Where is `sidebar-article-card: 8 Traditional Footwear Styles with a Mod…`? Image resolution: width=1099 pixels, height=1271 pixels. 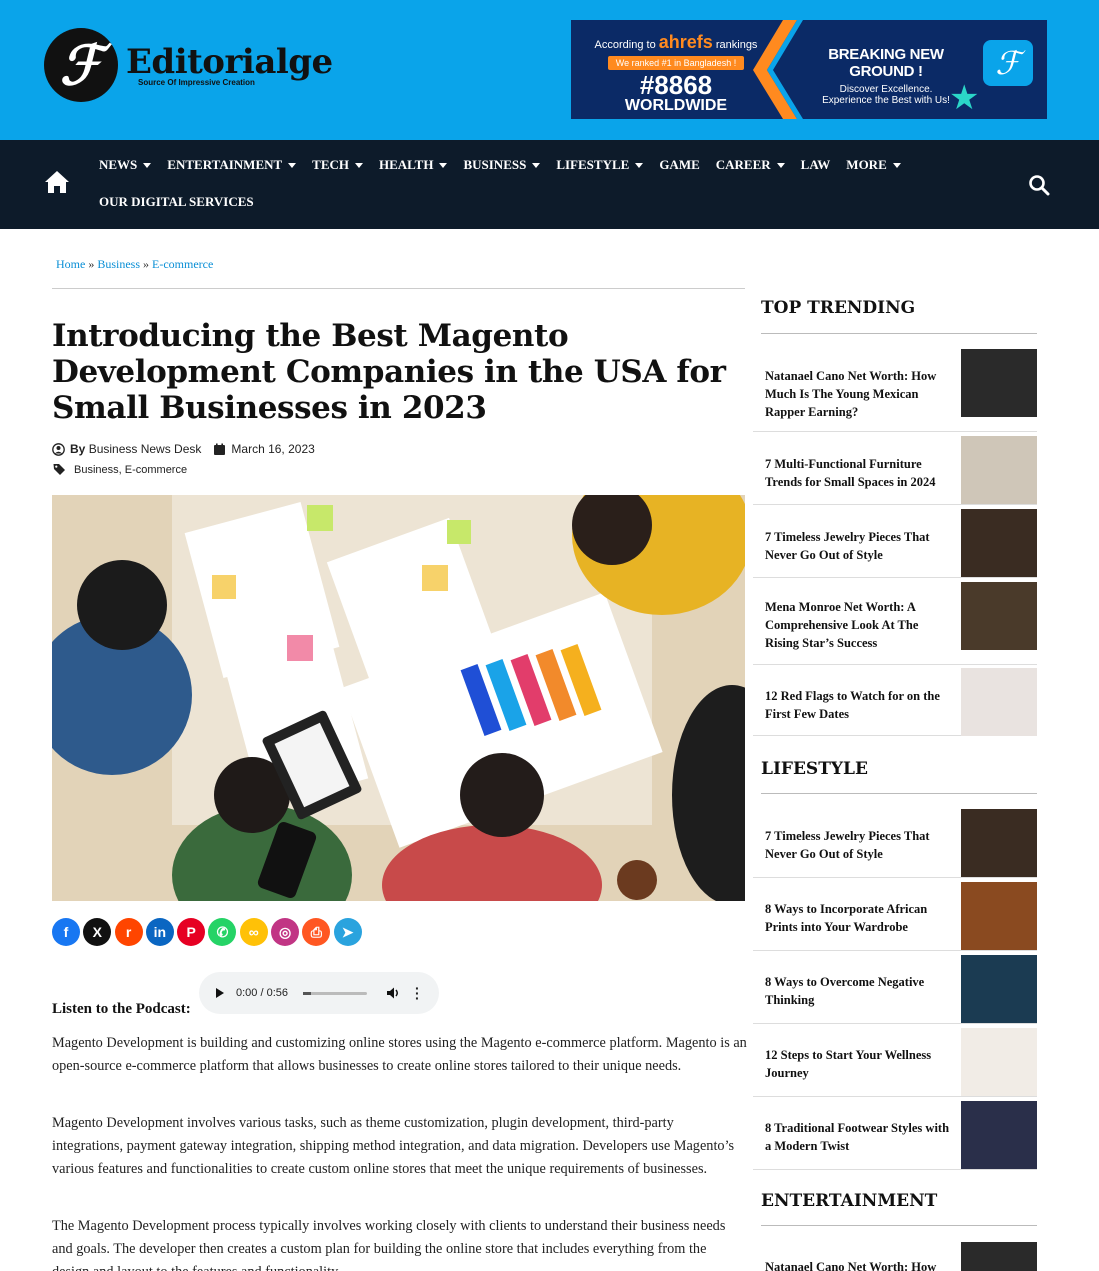
sidebar-article-card: 8 Traditional Footwear Styles with a Mod… is located at coordinates (895, 1135).